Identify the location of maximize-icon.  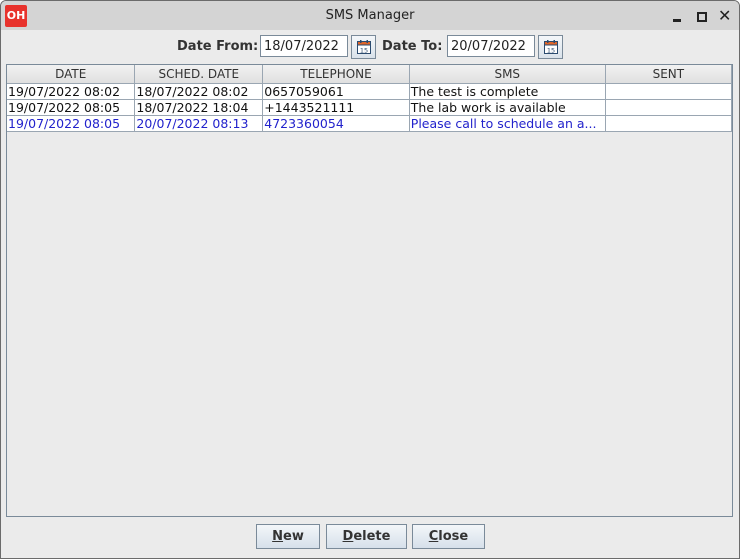
(702, 17).